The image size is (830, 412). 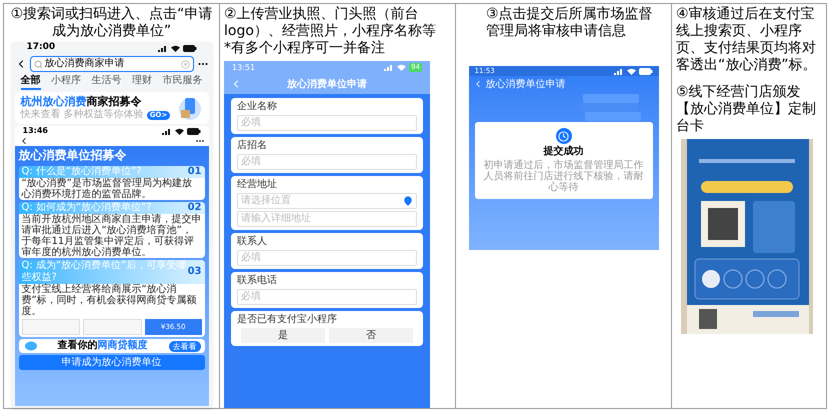 I want to click on clock-icon, so click(x=563, y=136).